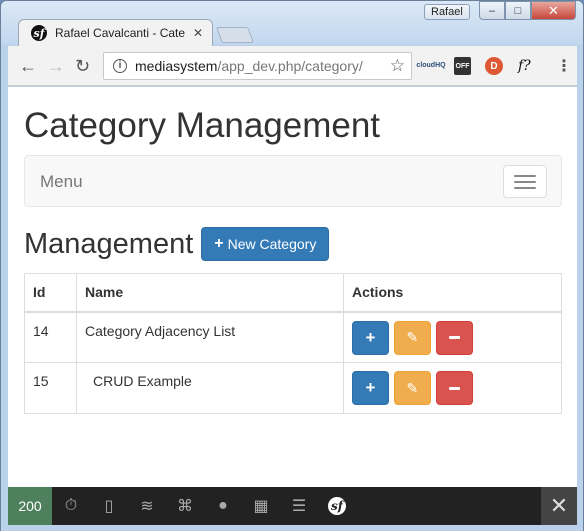 This screenshot has width=584, height=531. What do you see at coordinates (235, 35) in the screenshot?
I see `new-tab-button` at bounding box center [235, 35].